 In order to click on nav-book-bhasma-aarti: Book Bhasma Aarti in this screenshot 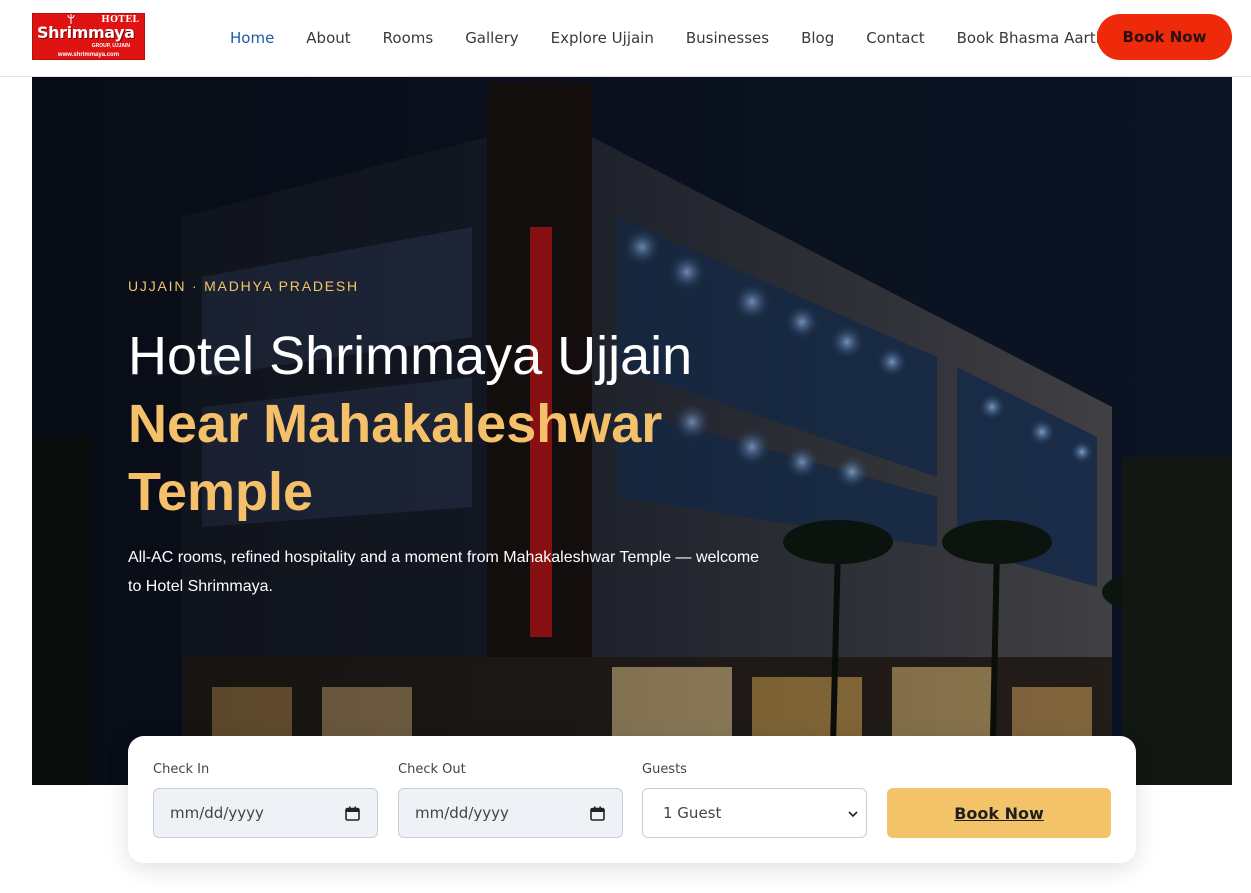, I will do `click(1028, 38)`.